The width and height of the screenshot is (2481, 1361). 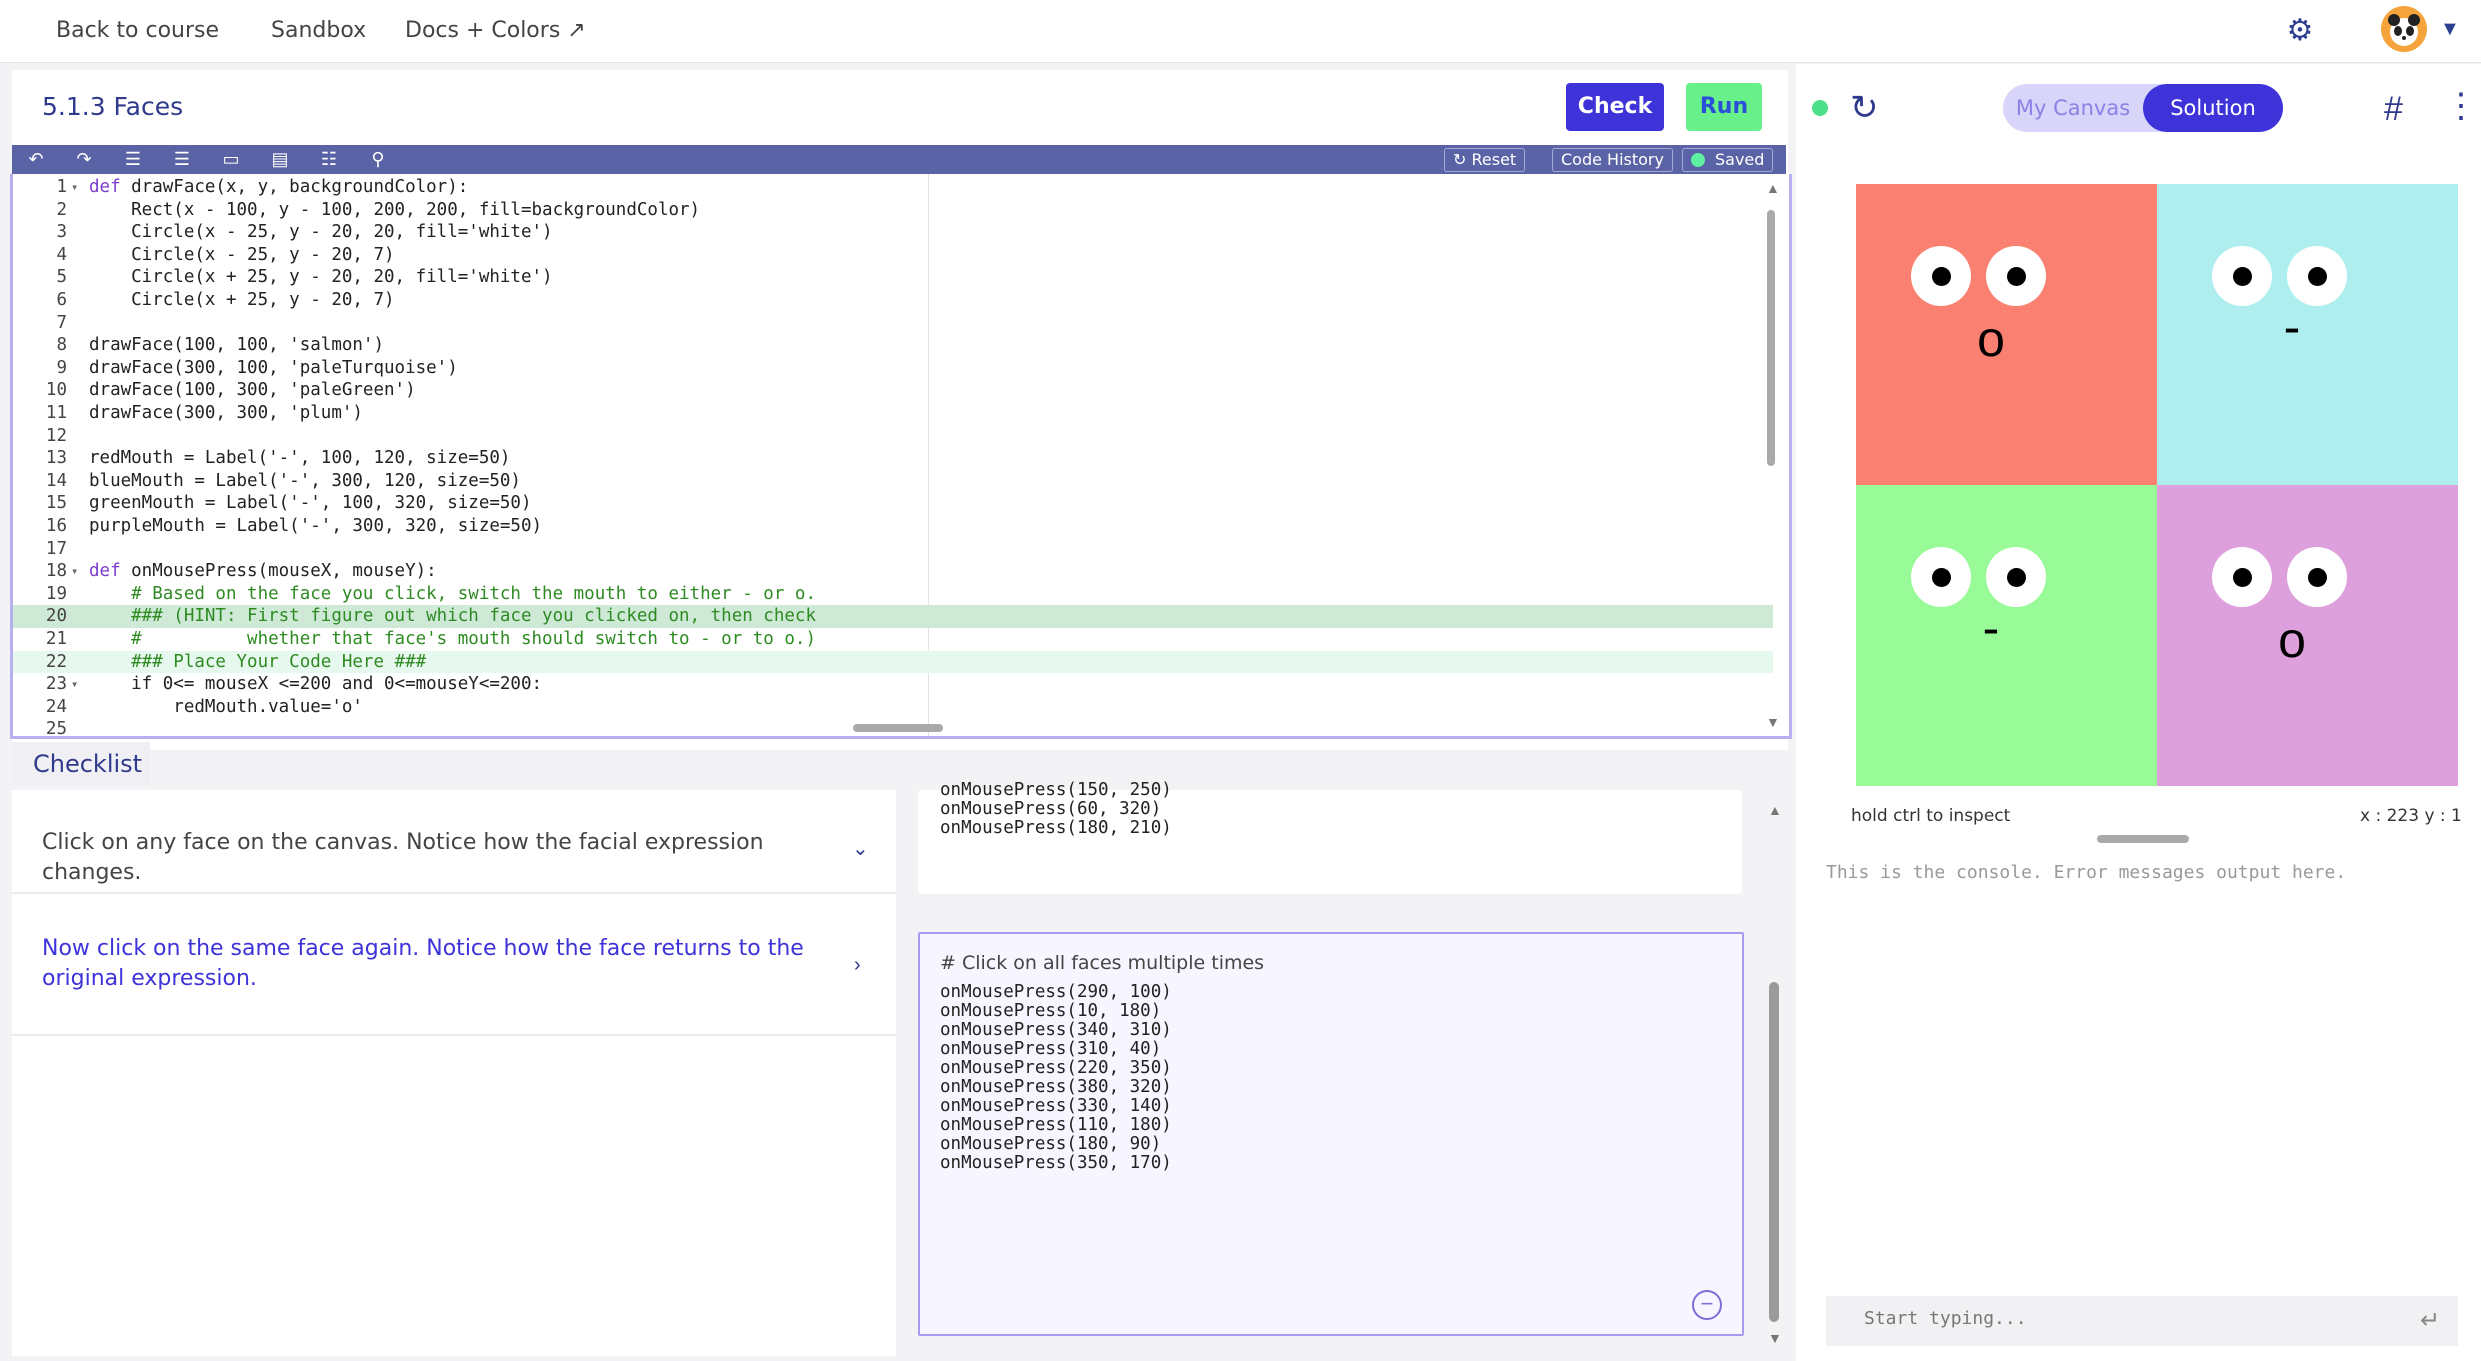 I want to click on test-case-line: onMousePress(150, 250), so click(x=1056, y=790).